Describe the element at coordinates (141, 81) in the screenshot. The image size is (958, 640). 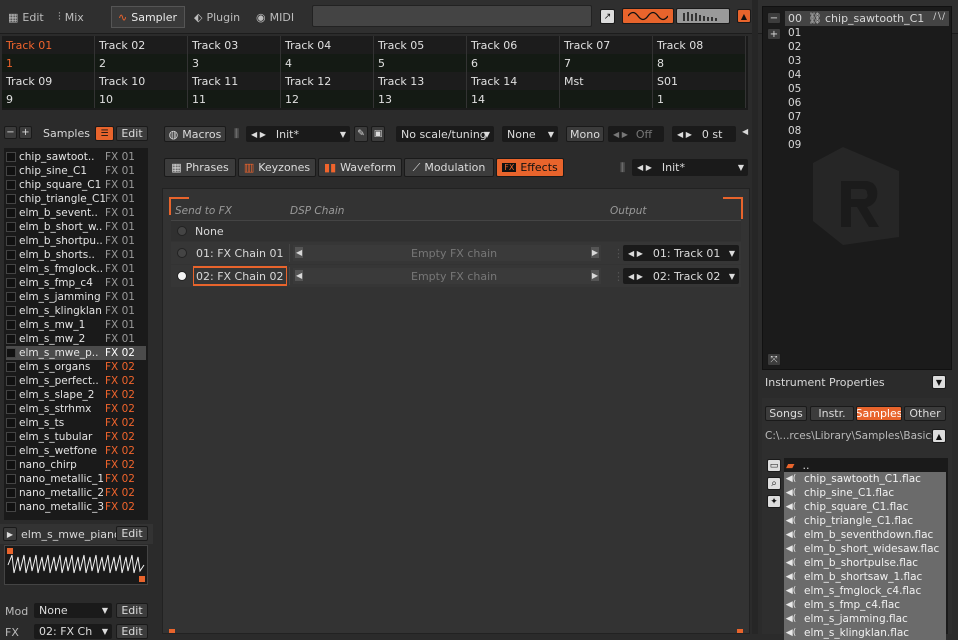
I see `track-header: Track 10` at that location.